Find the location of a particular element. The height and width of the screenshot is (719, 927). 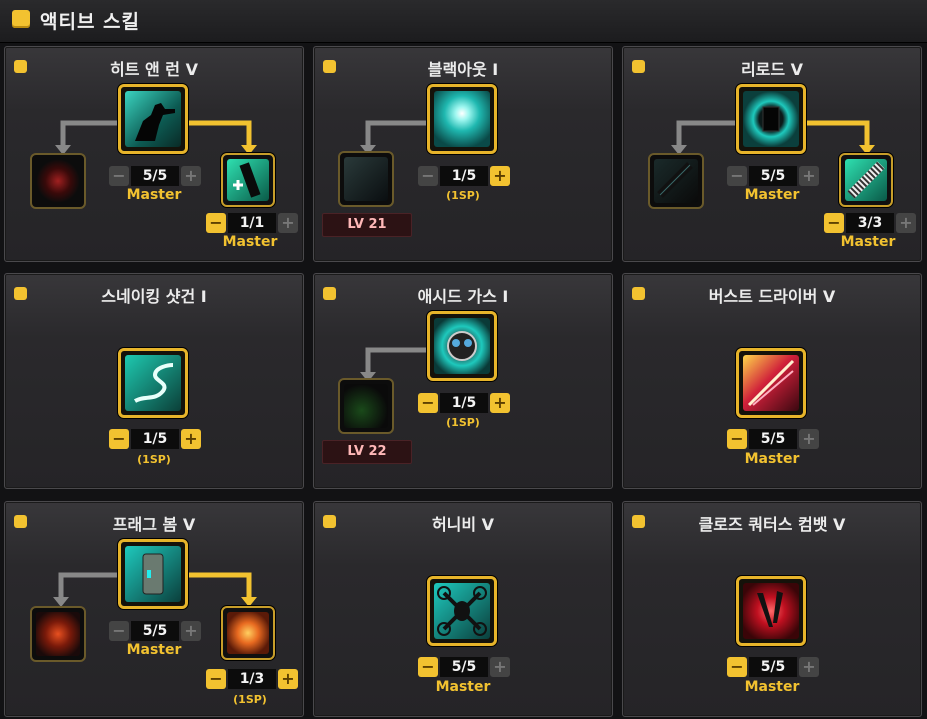

magazine-icon is located at coordinates (248, 180).